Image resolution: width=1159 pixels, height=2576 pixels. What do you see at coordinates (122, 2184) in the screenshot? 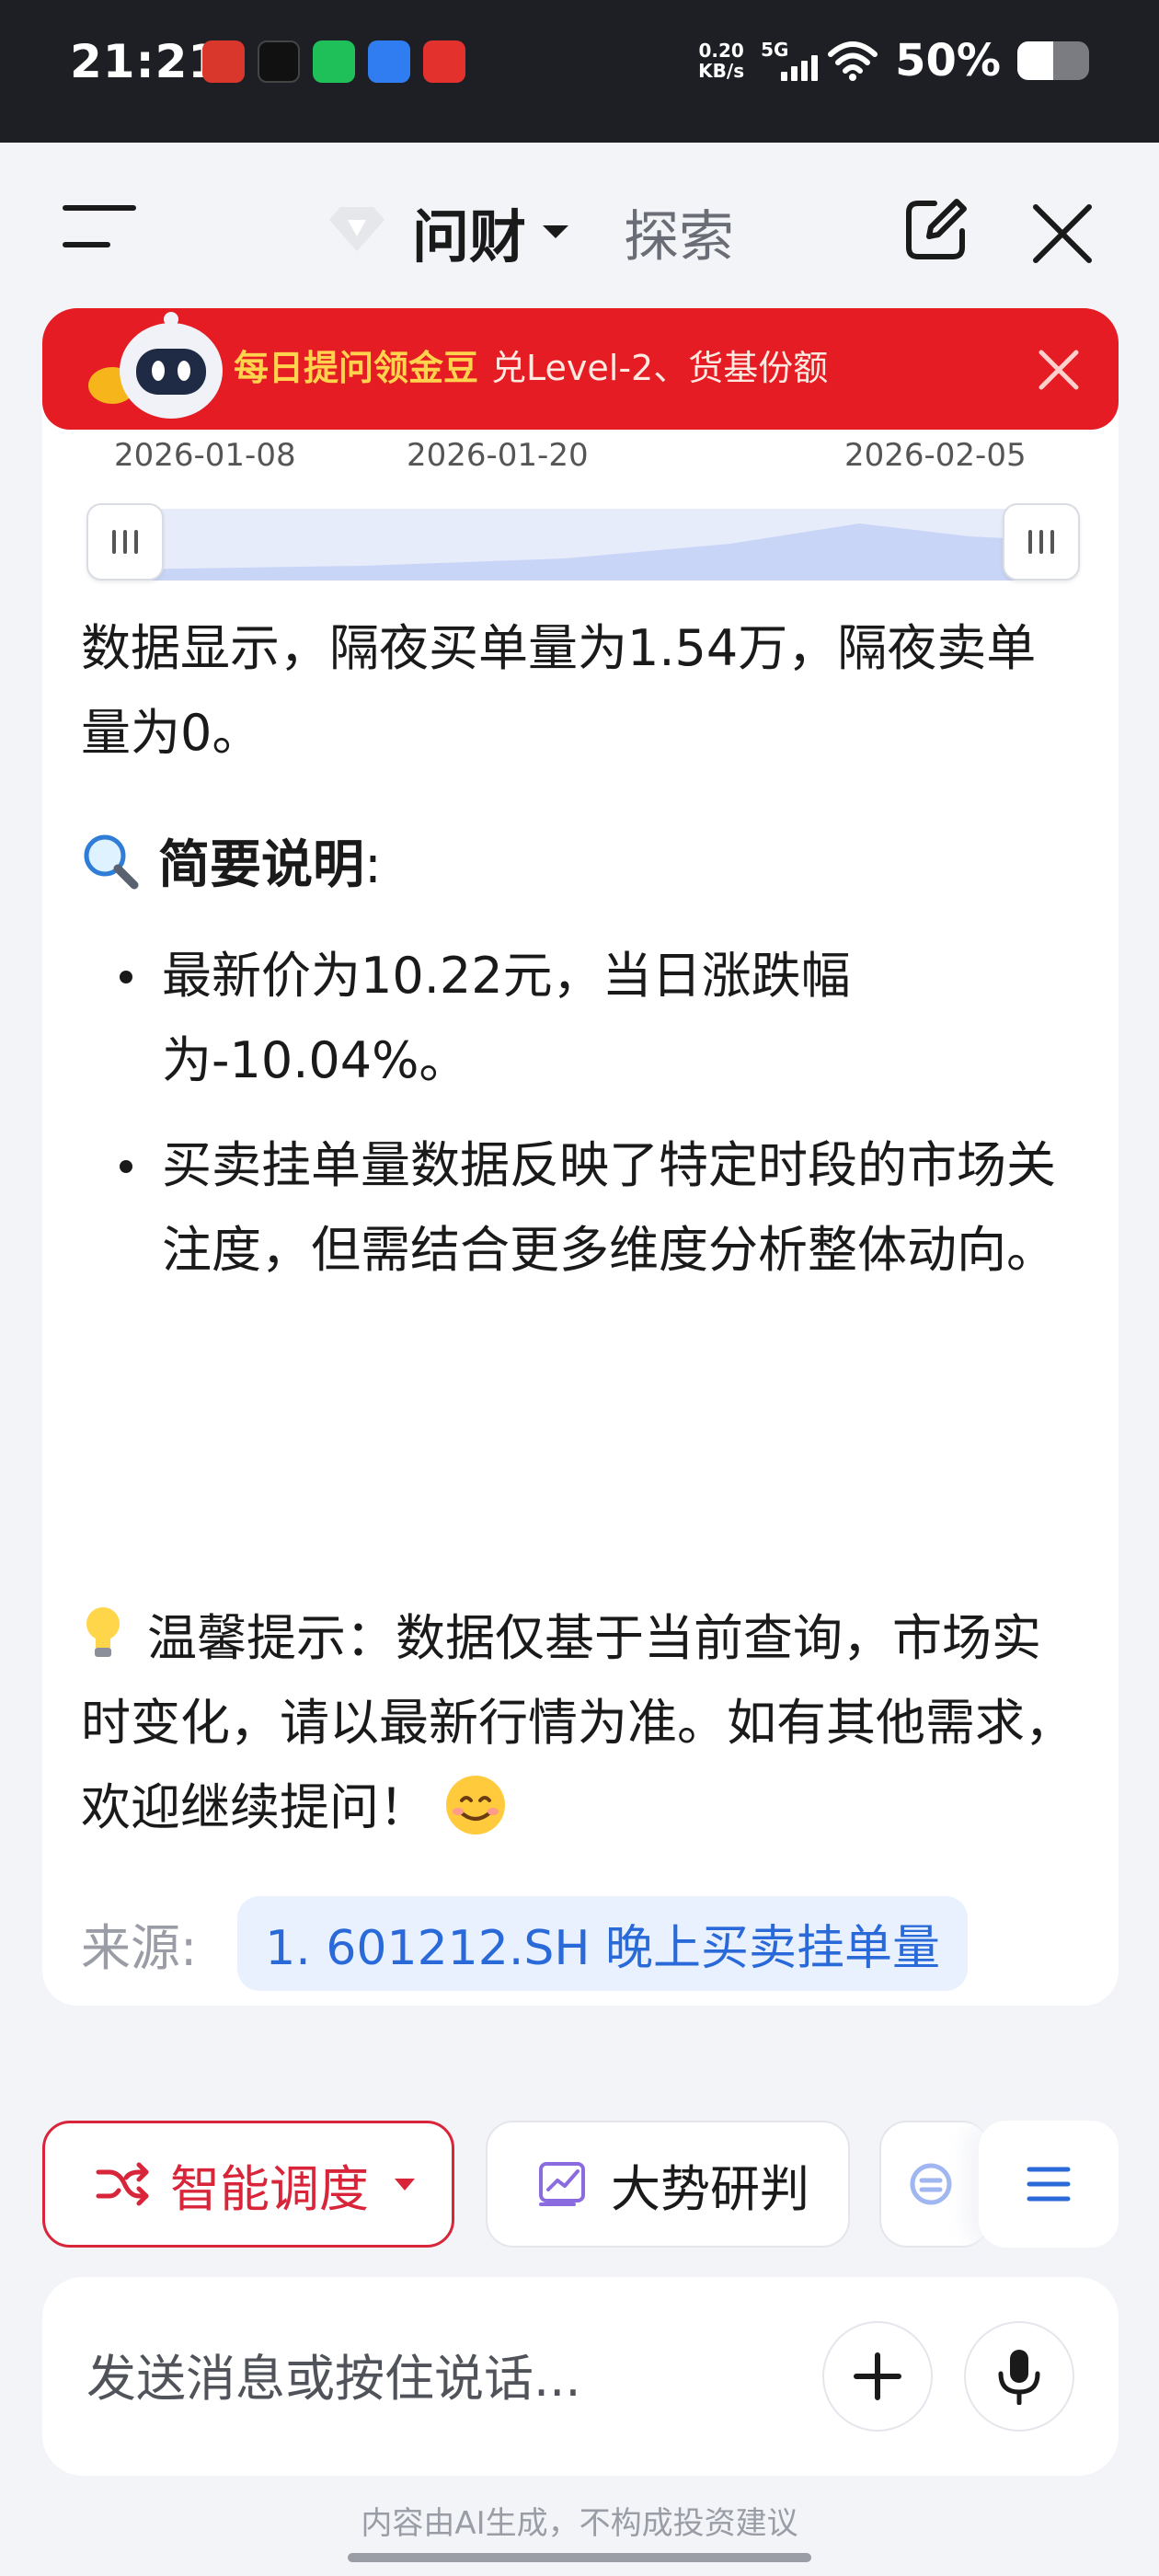
I see `shuffle-icon` at bounding box center [122, 2184].